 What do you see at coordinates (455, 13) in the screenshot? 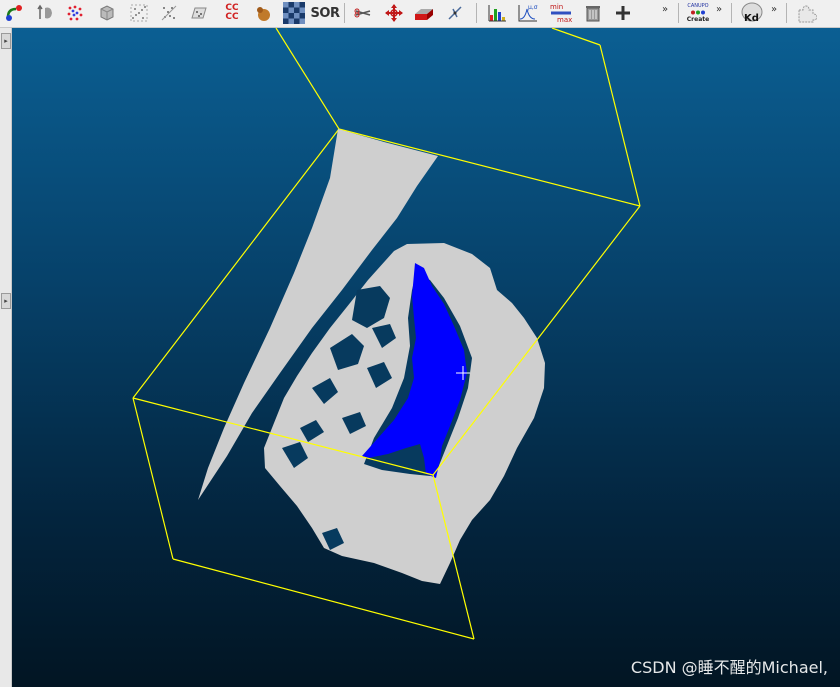
I see `normals-icon` at bounding box center [455, 13].